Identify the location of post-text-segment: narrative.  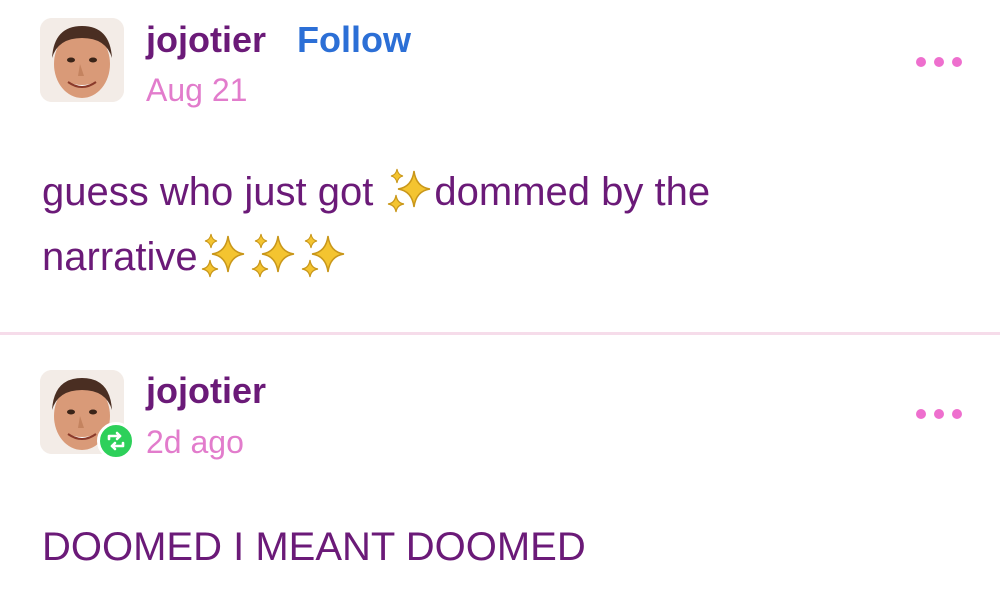
(120, 257).